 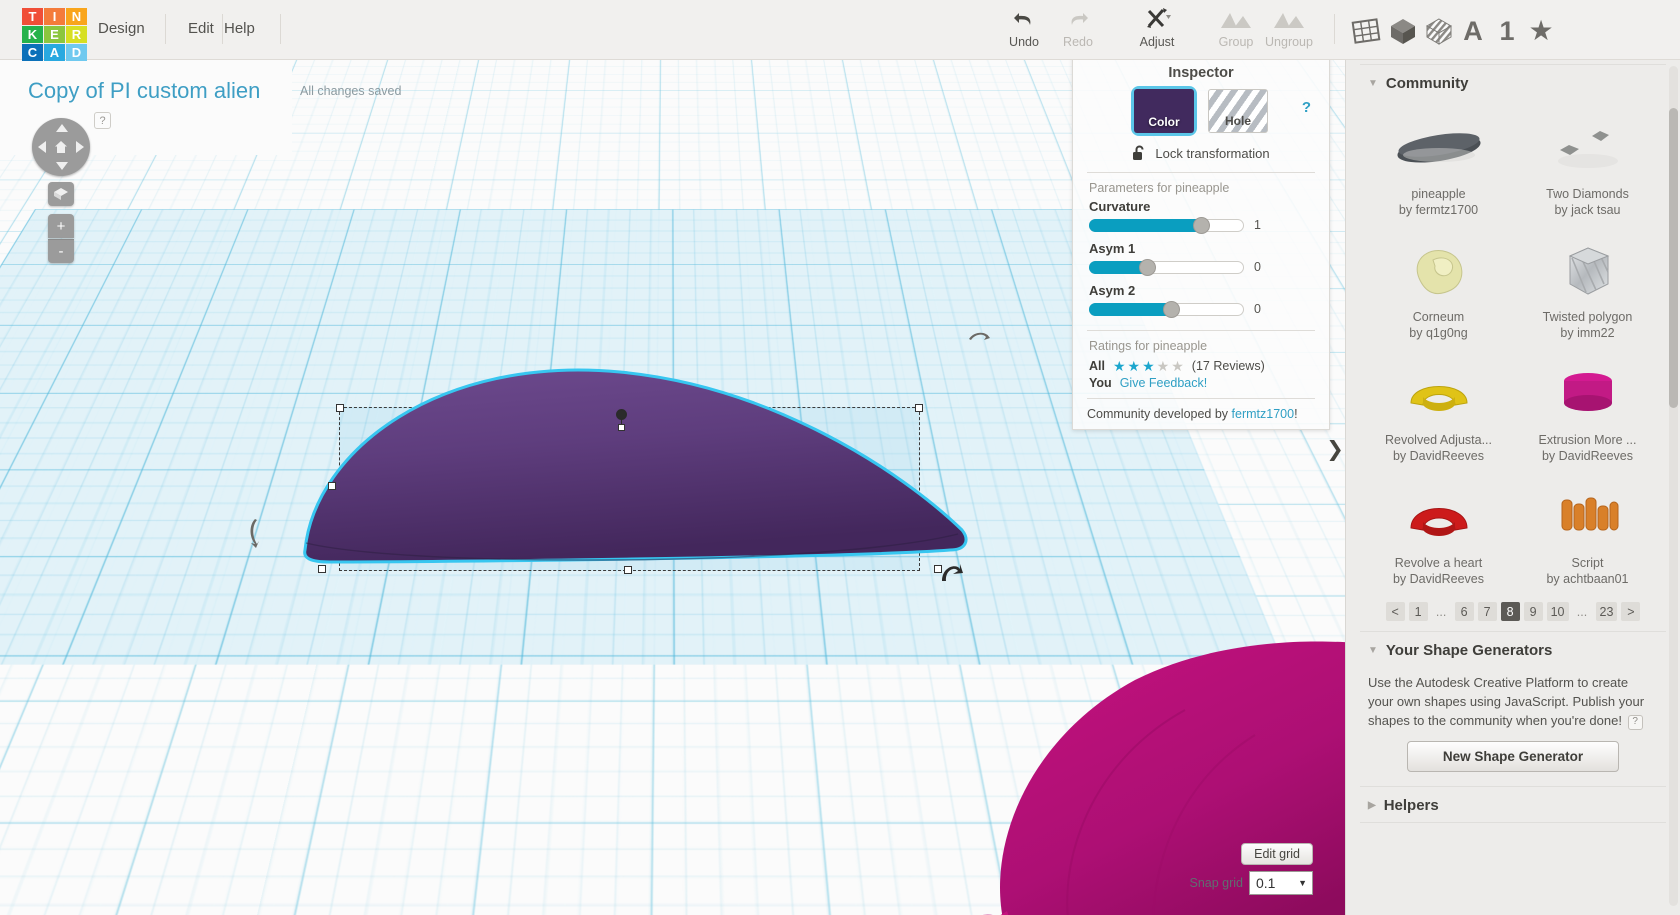 What do you see at coordinates (54, 34) in the screenshot?
I see `tinkercad-logo: TIN KER CAD` at bounding box center [54, 34].